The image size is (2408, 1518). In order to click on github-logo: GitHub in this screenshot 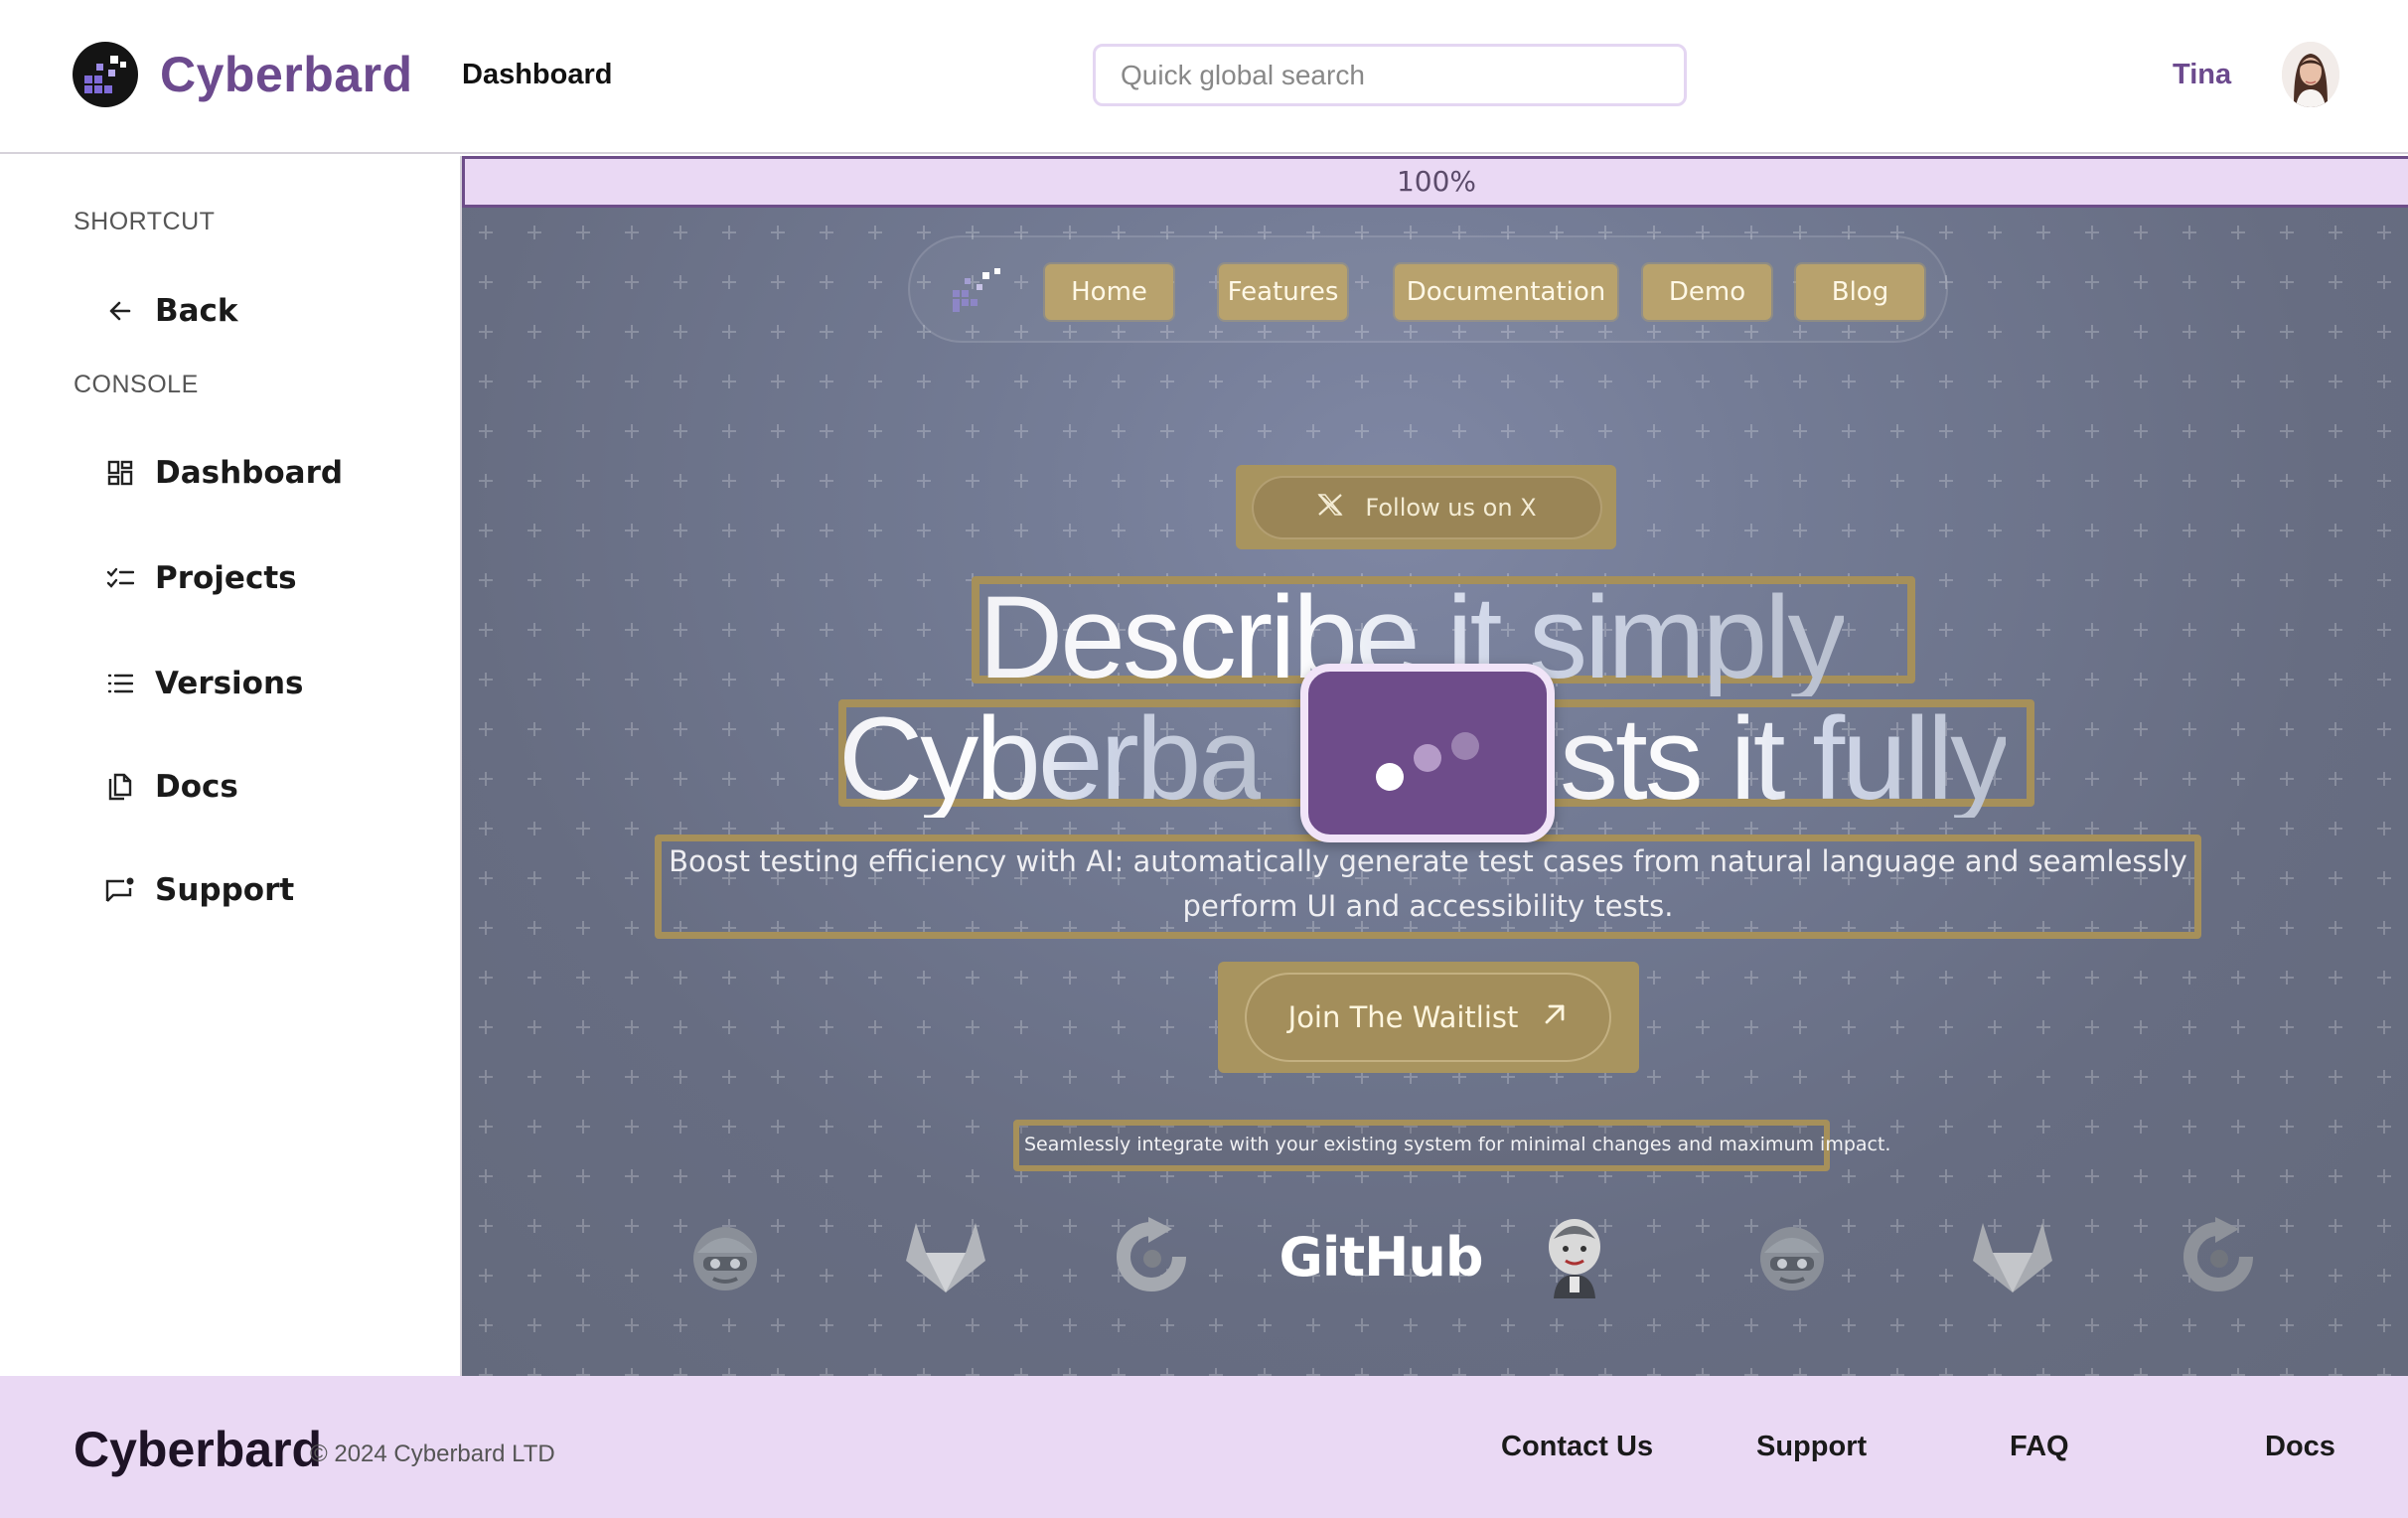, I will do `click(1381, 1257)`.